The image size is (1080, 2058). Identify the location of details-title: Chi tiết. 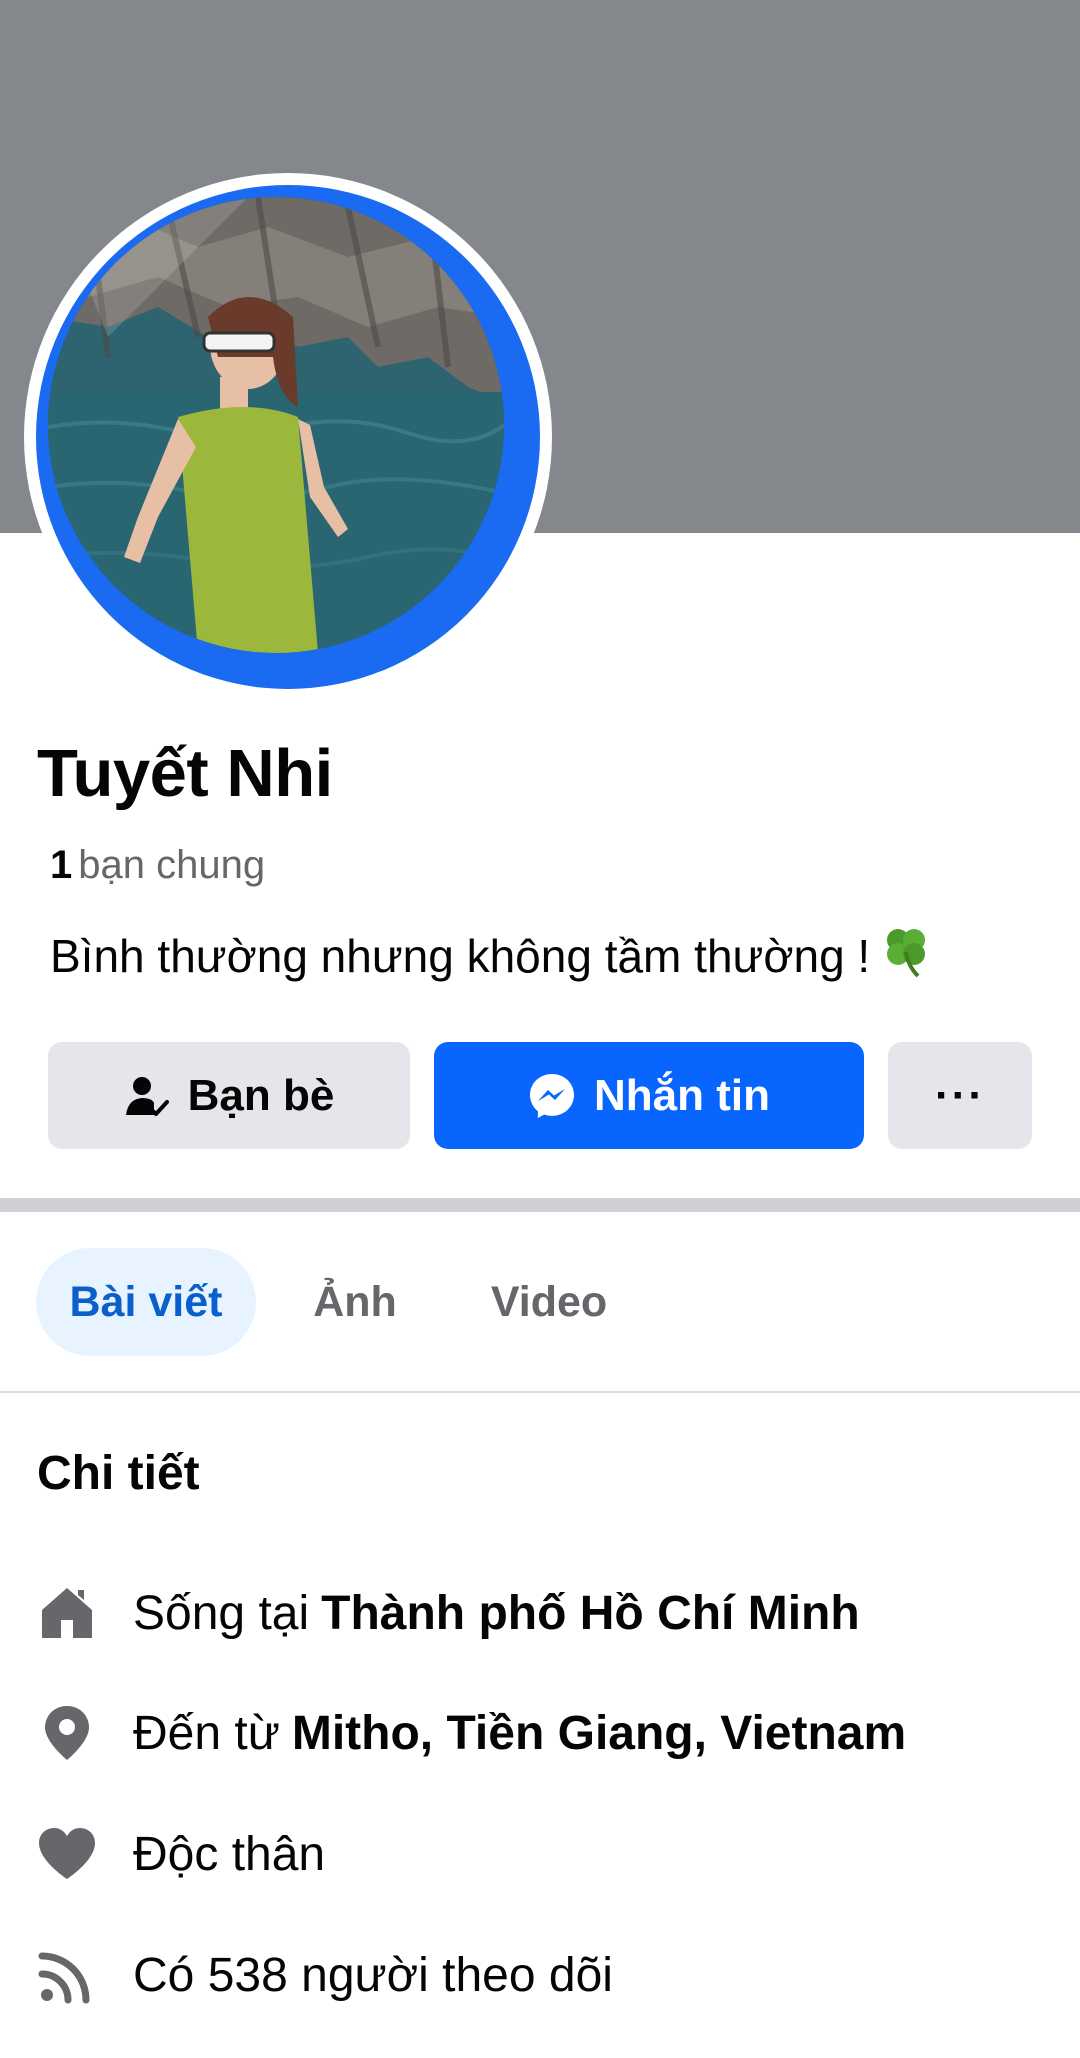
(118, 1473).